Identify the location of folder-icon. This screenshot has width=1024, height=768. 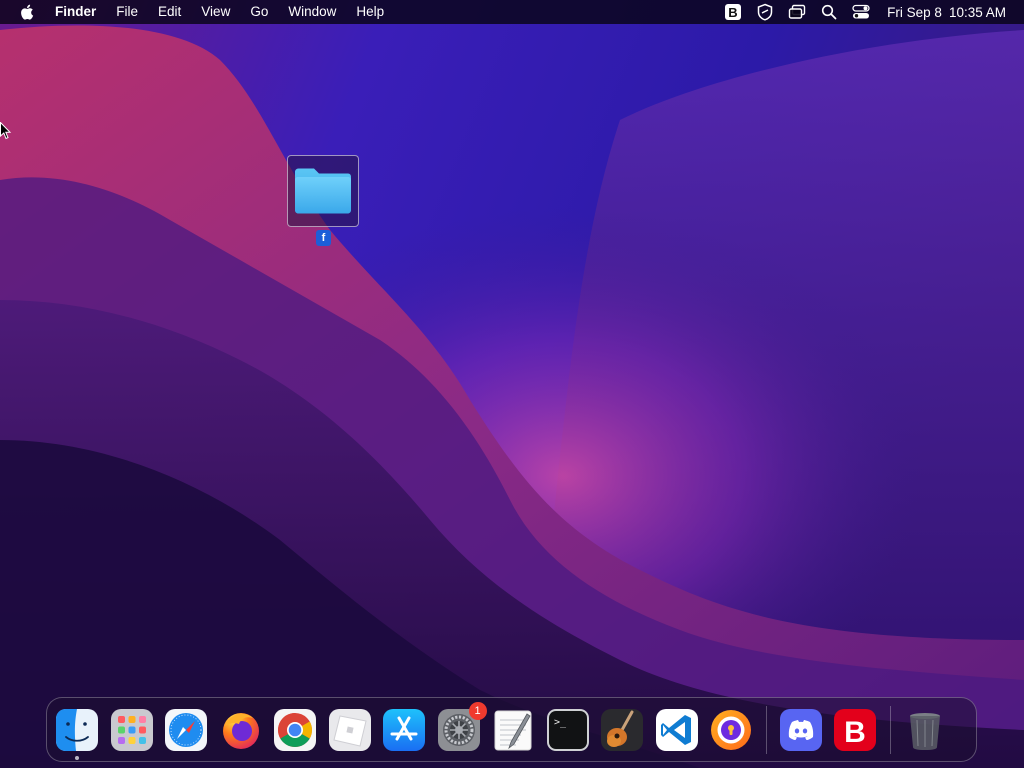
(323, 191).